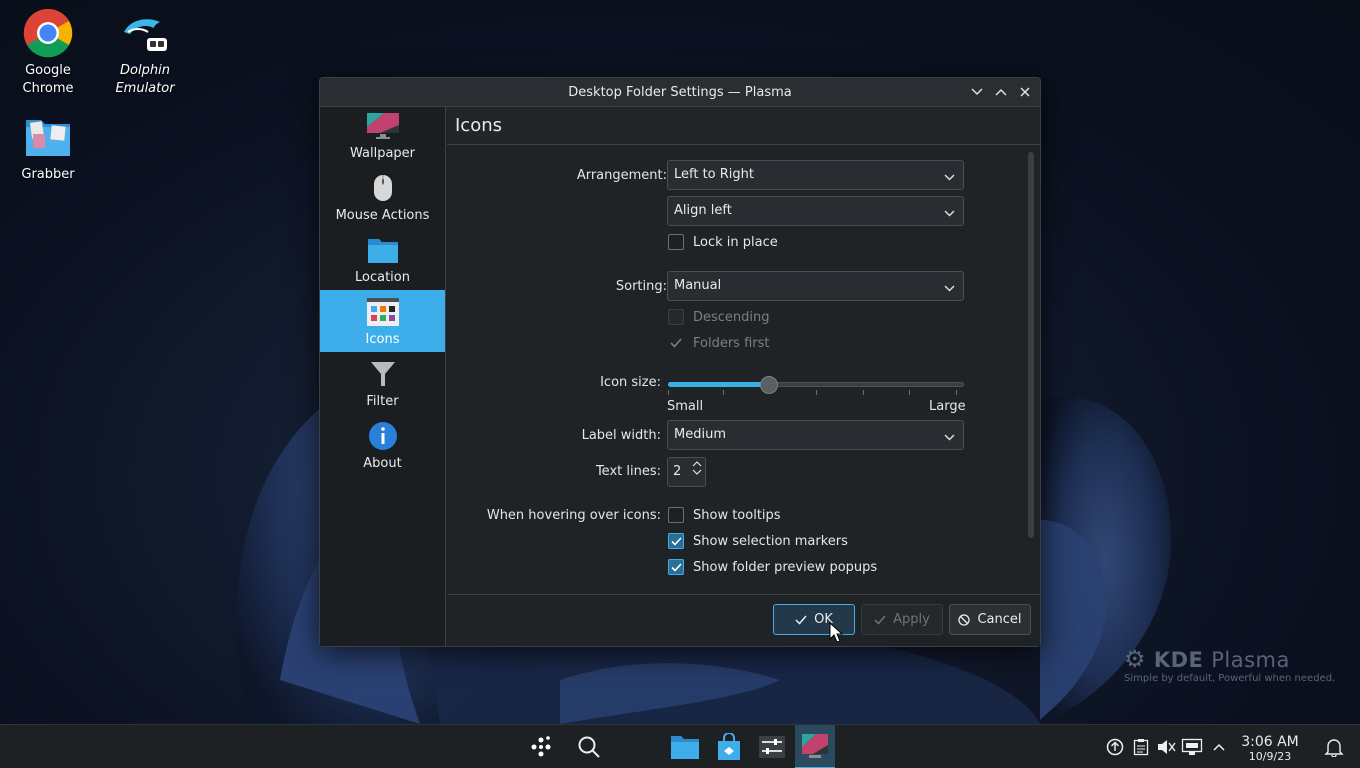 This screenshot has width=1360, height=768. What do you see at coordinates (48, 174) in the screenshot?
I see `desktop-icon-label: Grabber` at bounding box center [48, 174].